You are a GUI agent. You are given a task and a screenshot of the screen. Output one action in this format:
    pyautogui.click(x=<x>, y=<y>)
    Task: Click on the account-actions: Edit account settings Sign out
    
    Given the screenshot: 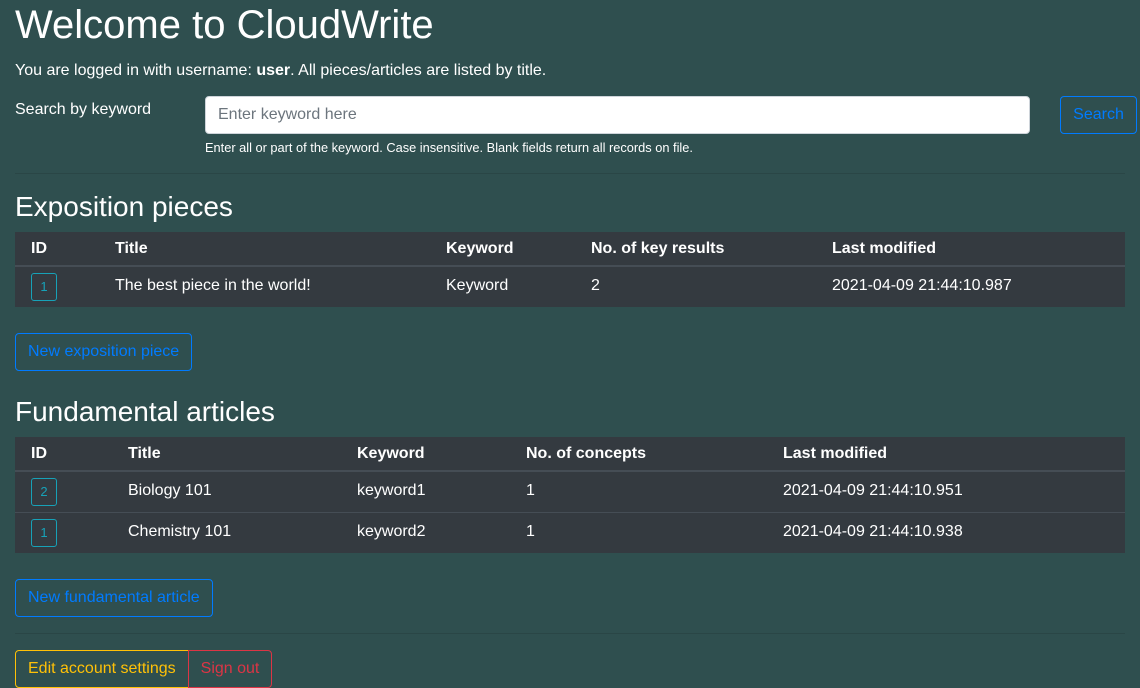 What is the action you would take?
    pyautogui.click(x=144, y=669)
    